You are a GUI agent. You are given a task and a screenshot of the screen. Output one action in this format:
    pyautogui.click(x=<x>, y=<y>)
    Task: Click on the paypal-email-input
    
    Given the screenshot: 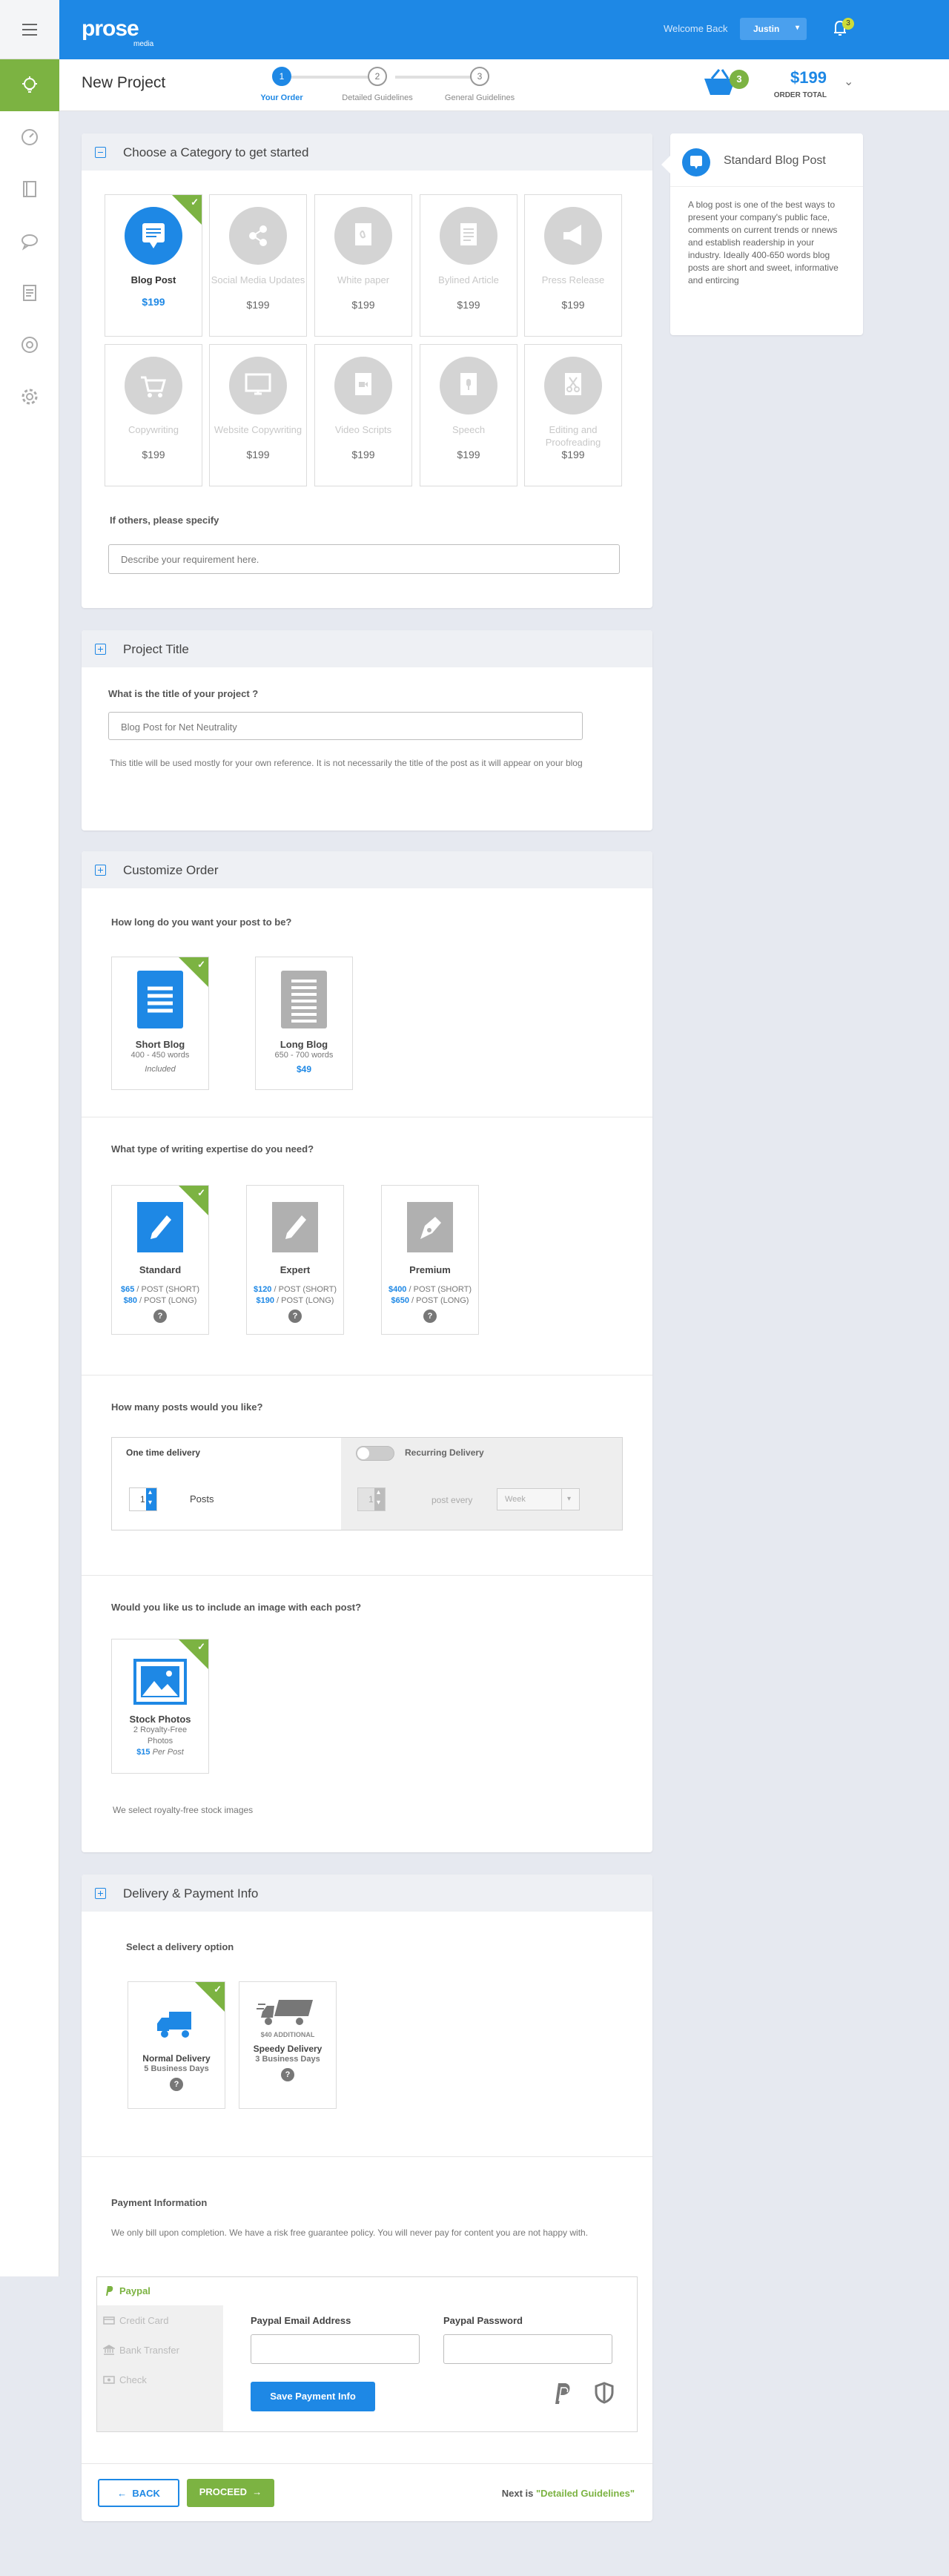 What is the action you would take?
    pyautogui.click(x=335, y=2349)
    